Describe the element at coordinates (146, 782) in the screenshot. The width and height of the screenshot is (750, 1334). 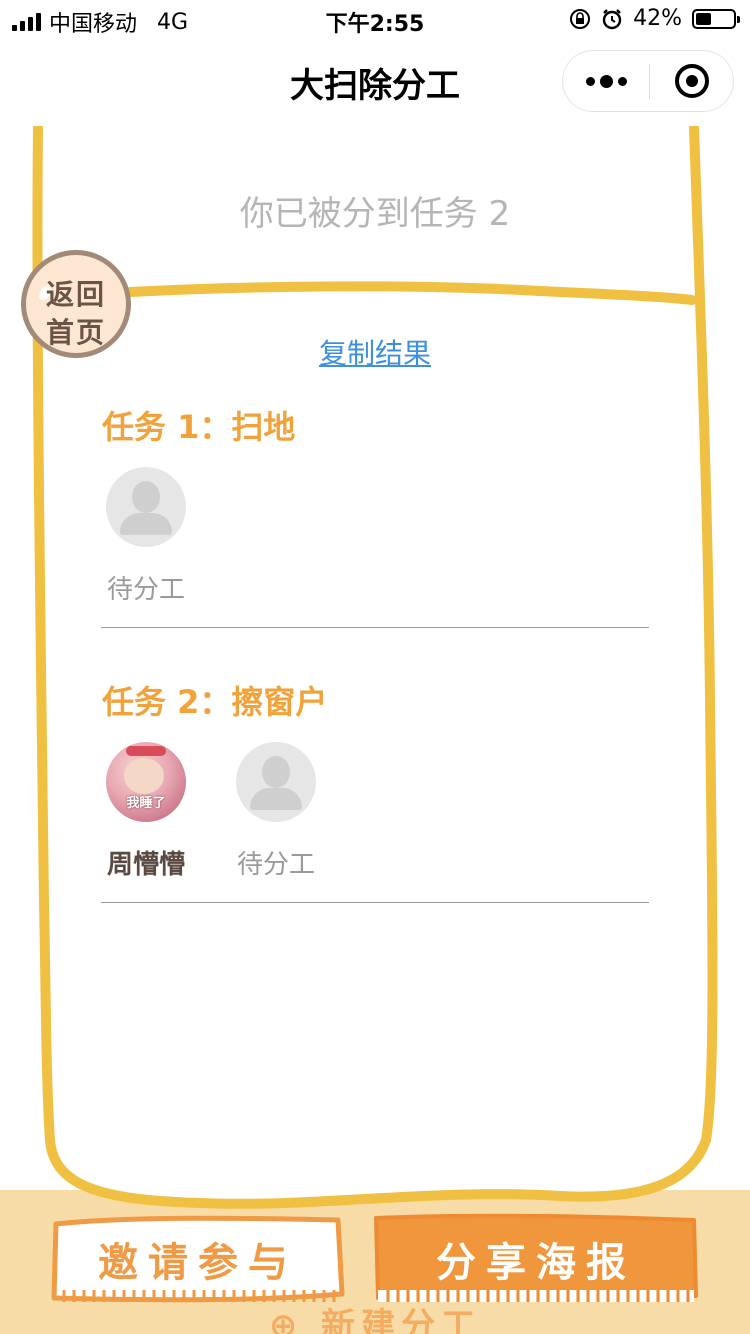
I see `user-avatar: 我睡了` at that location.